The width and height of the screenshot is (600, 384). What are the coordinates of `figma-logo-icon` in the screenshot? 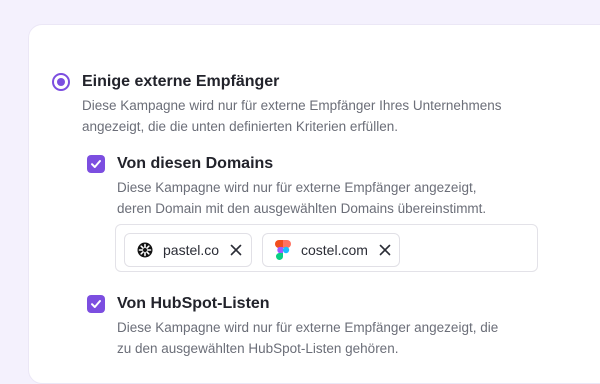 It's located at (283, 250).